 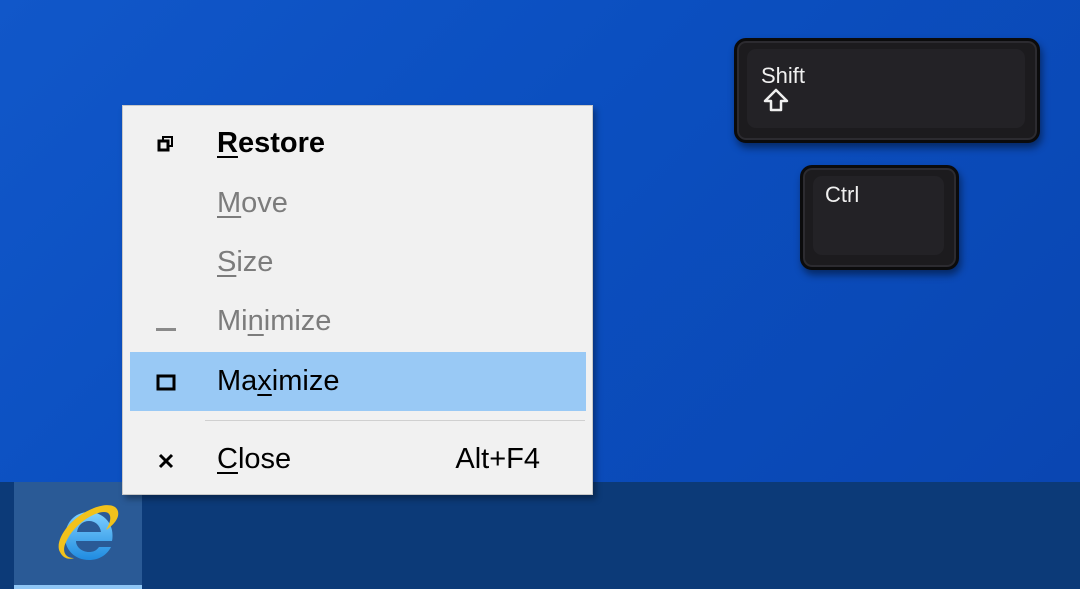 What do you see at coordinates (274, 321) in the screenshot?
I see `menu-item-label: Minimize` at bounding box center [274, 321].